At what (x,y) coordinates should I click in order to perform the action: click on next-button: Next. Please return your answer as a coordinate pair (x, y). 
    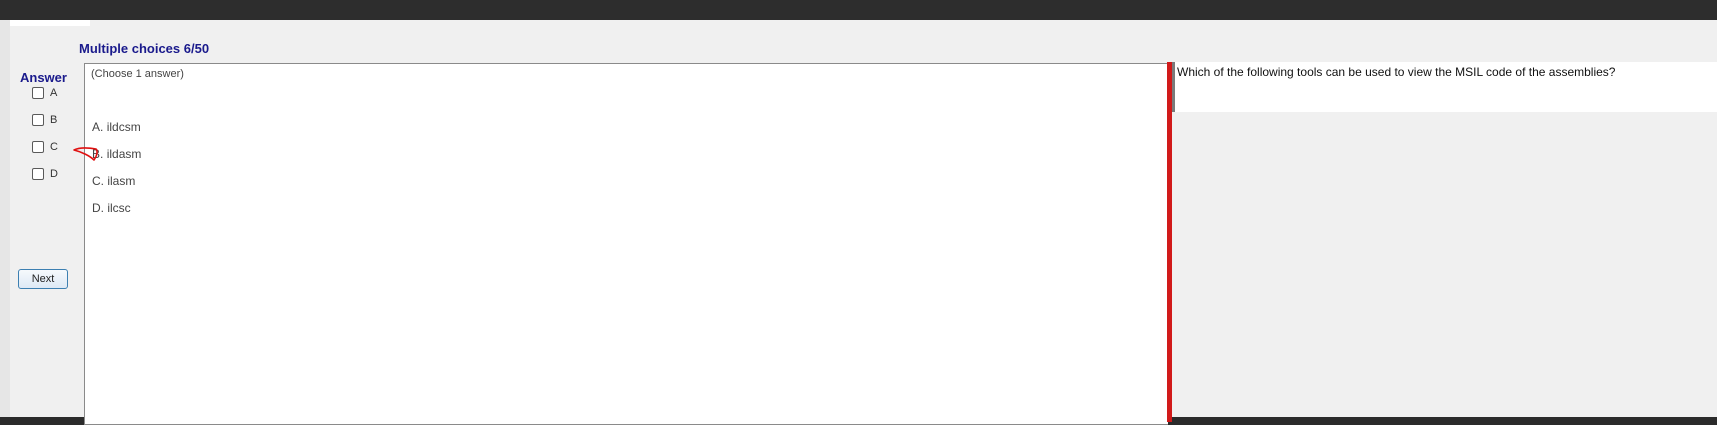
    Looking at the image, I should click on (43, 279).